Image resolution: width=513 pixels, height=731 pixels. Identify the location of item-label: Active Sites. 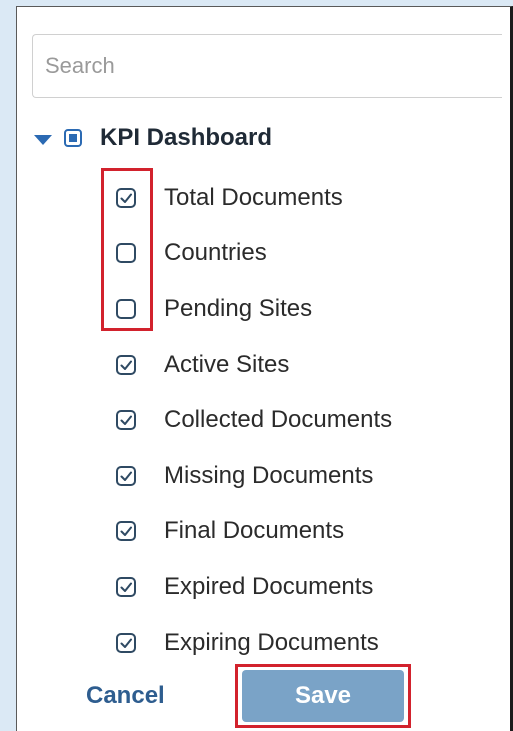
(227, 364).